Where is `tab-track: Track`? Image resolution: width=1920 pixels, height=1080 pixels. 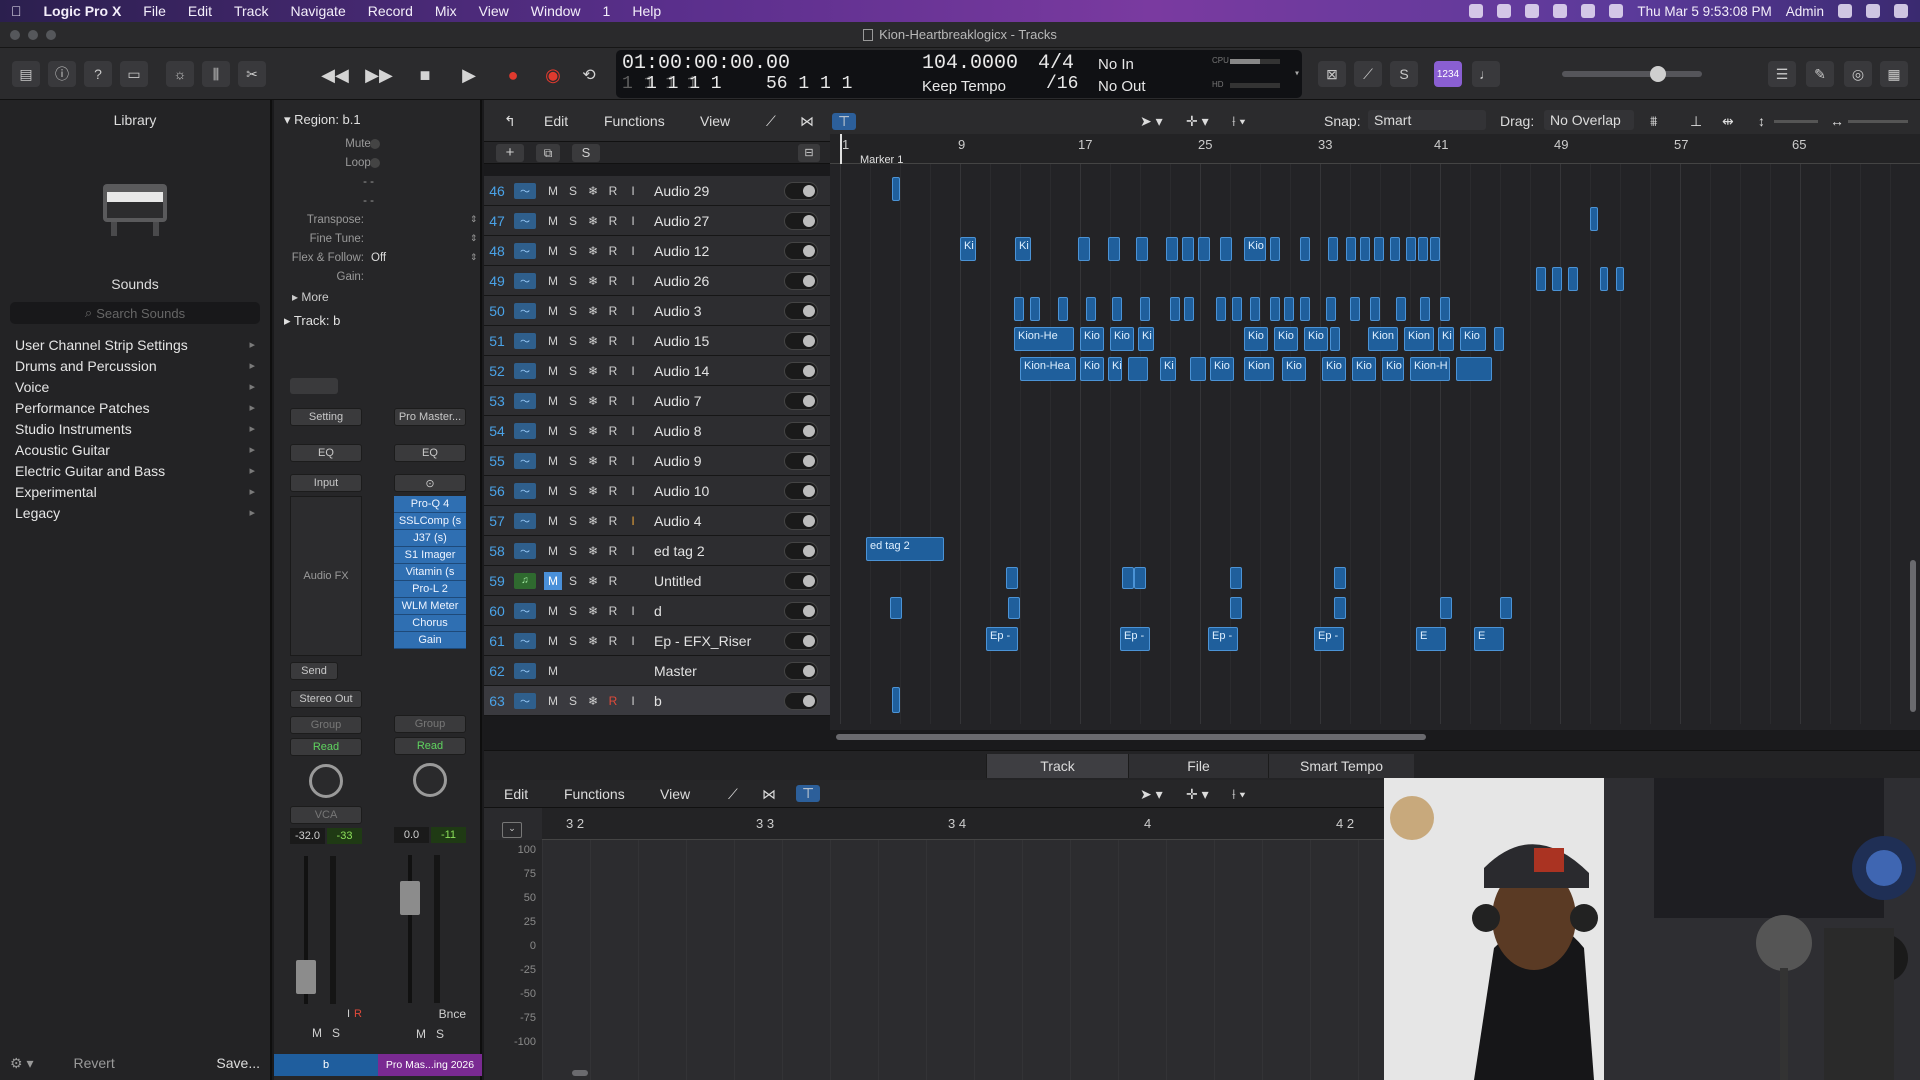 tab-track: Track is located at coordinates (1057, 766).